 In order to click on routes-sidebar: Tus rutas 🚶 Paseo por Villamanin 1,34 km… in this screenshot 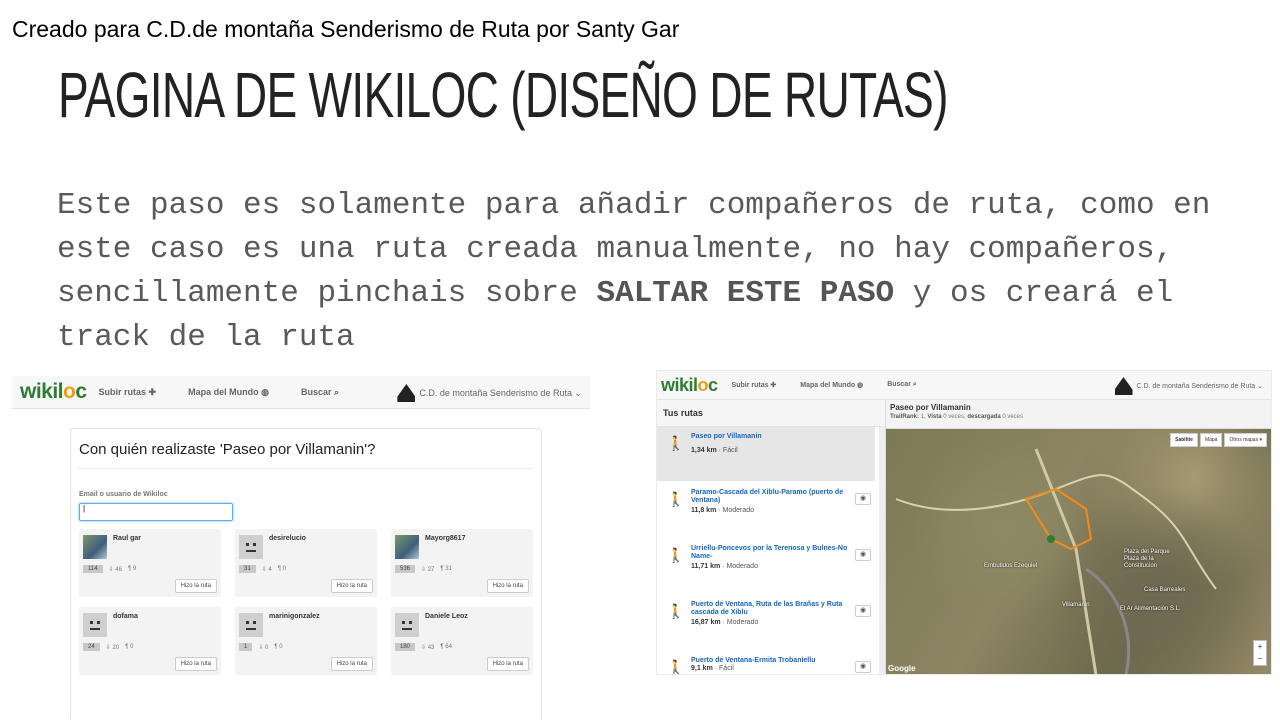, I will do `click(771, 537)`.